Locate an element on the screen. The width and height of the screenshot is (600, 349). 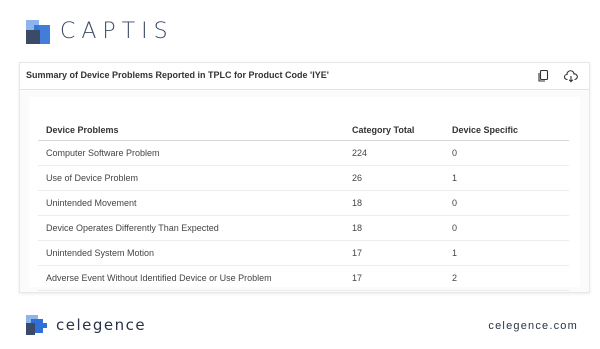
cell-device-problem: Unintended System Motion is located at coordinates (191, 253).